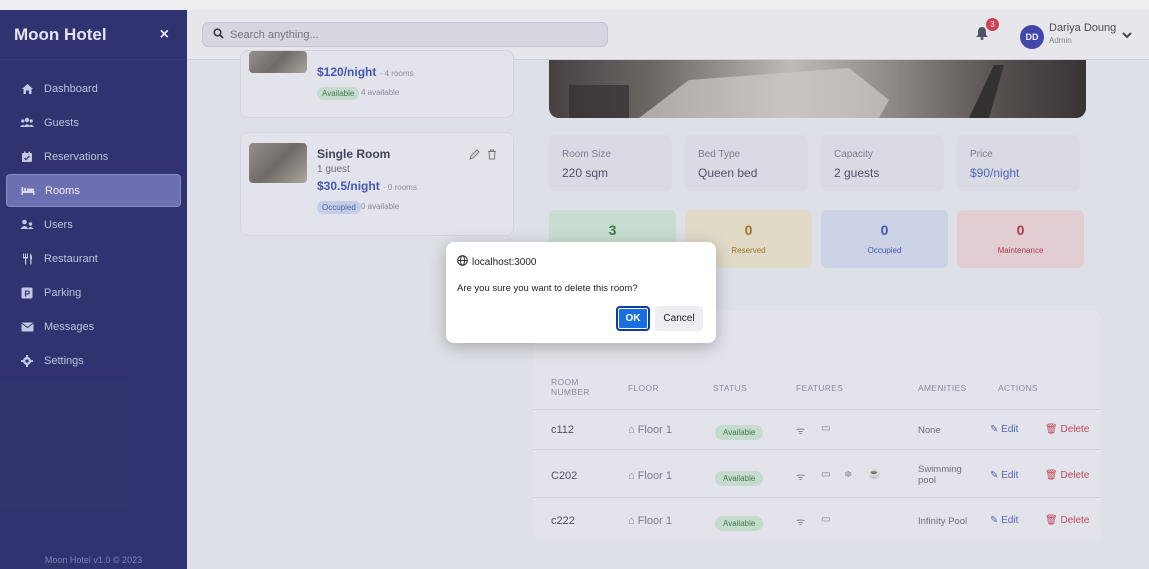  I want to click on ok-button: OK, so click(633, 318).